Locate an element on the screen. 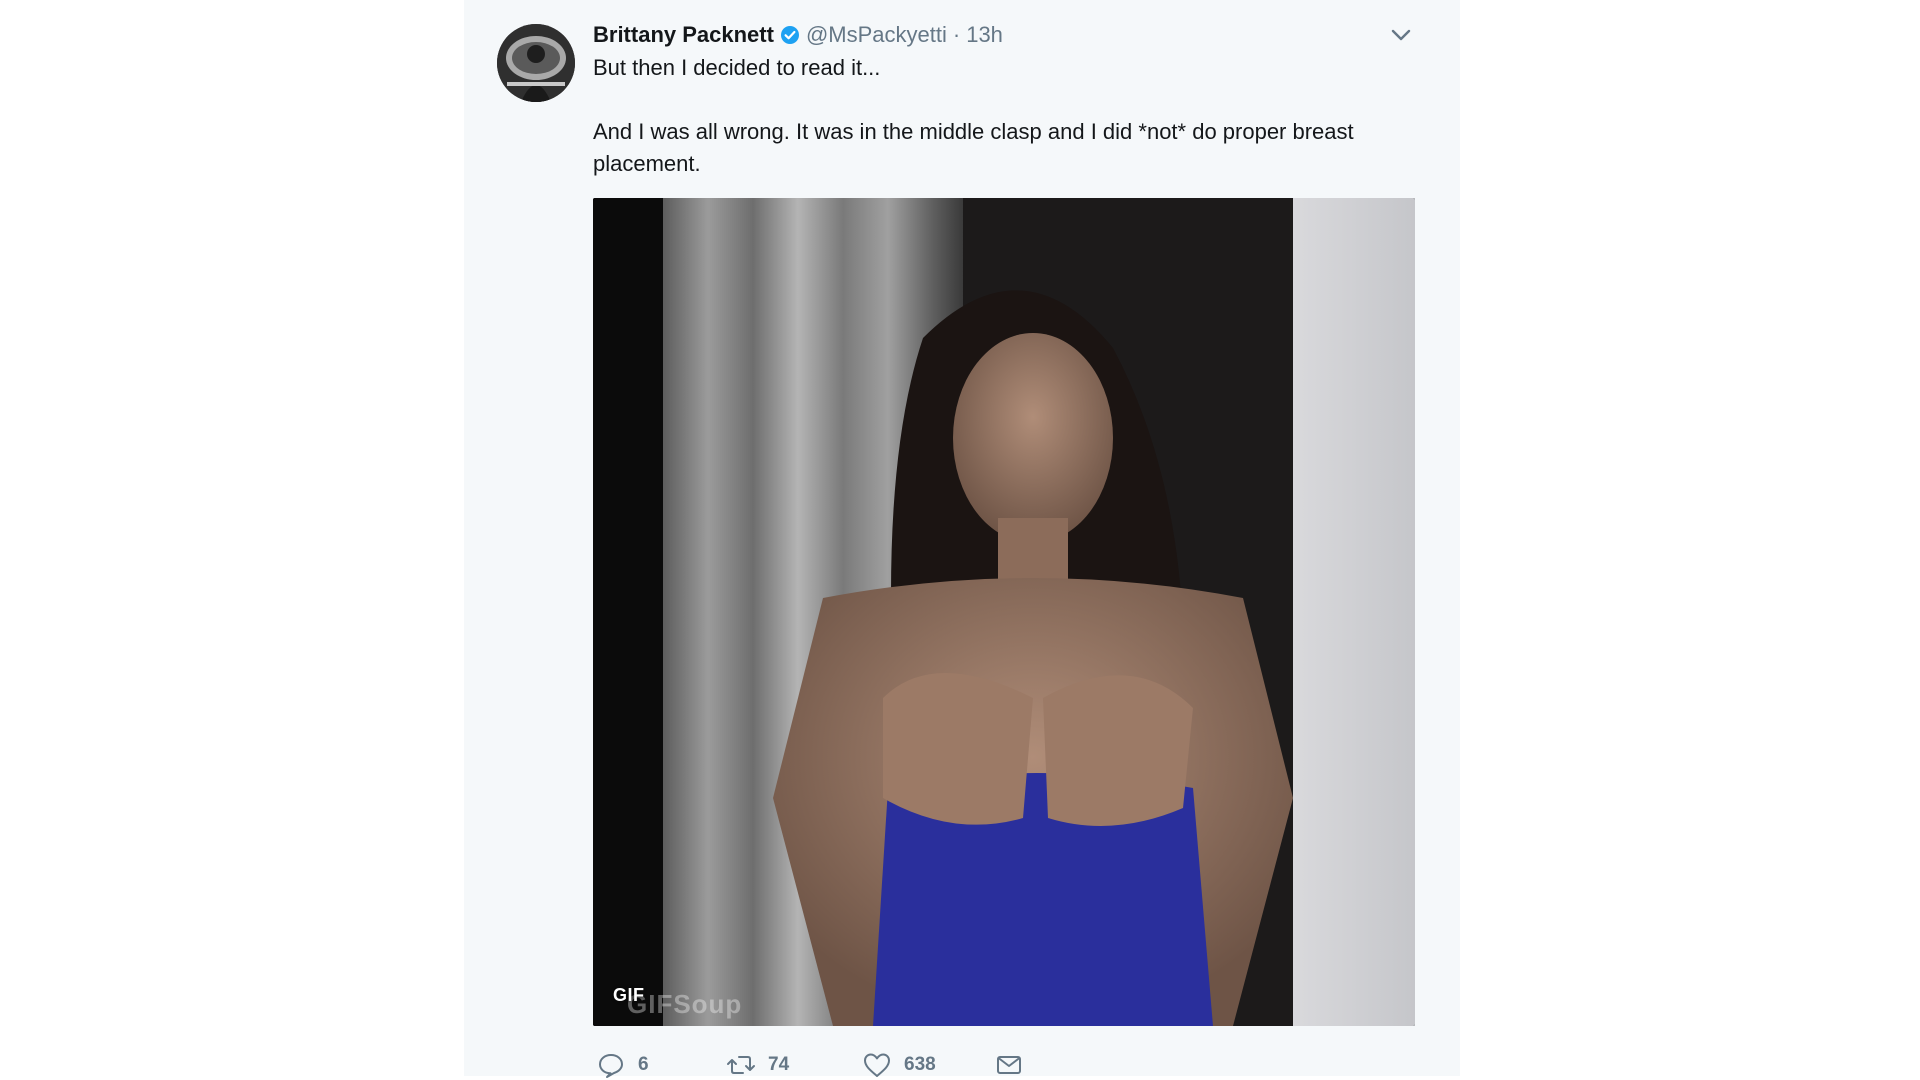 Image resolution: width=1920 pixels, height=1080 pixels. tweet-header: Brittany Packnett @MsPackyetti · 13h is located at coordinates (798, 35).